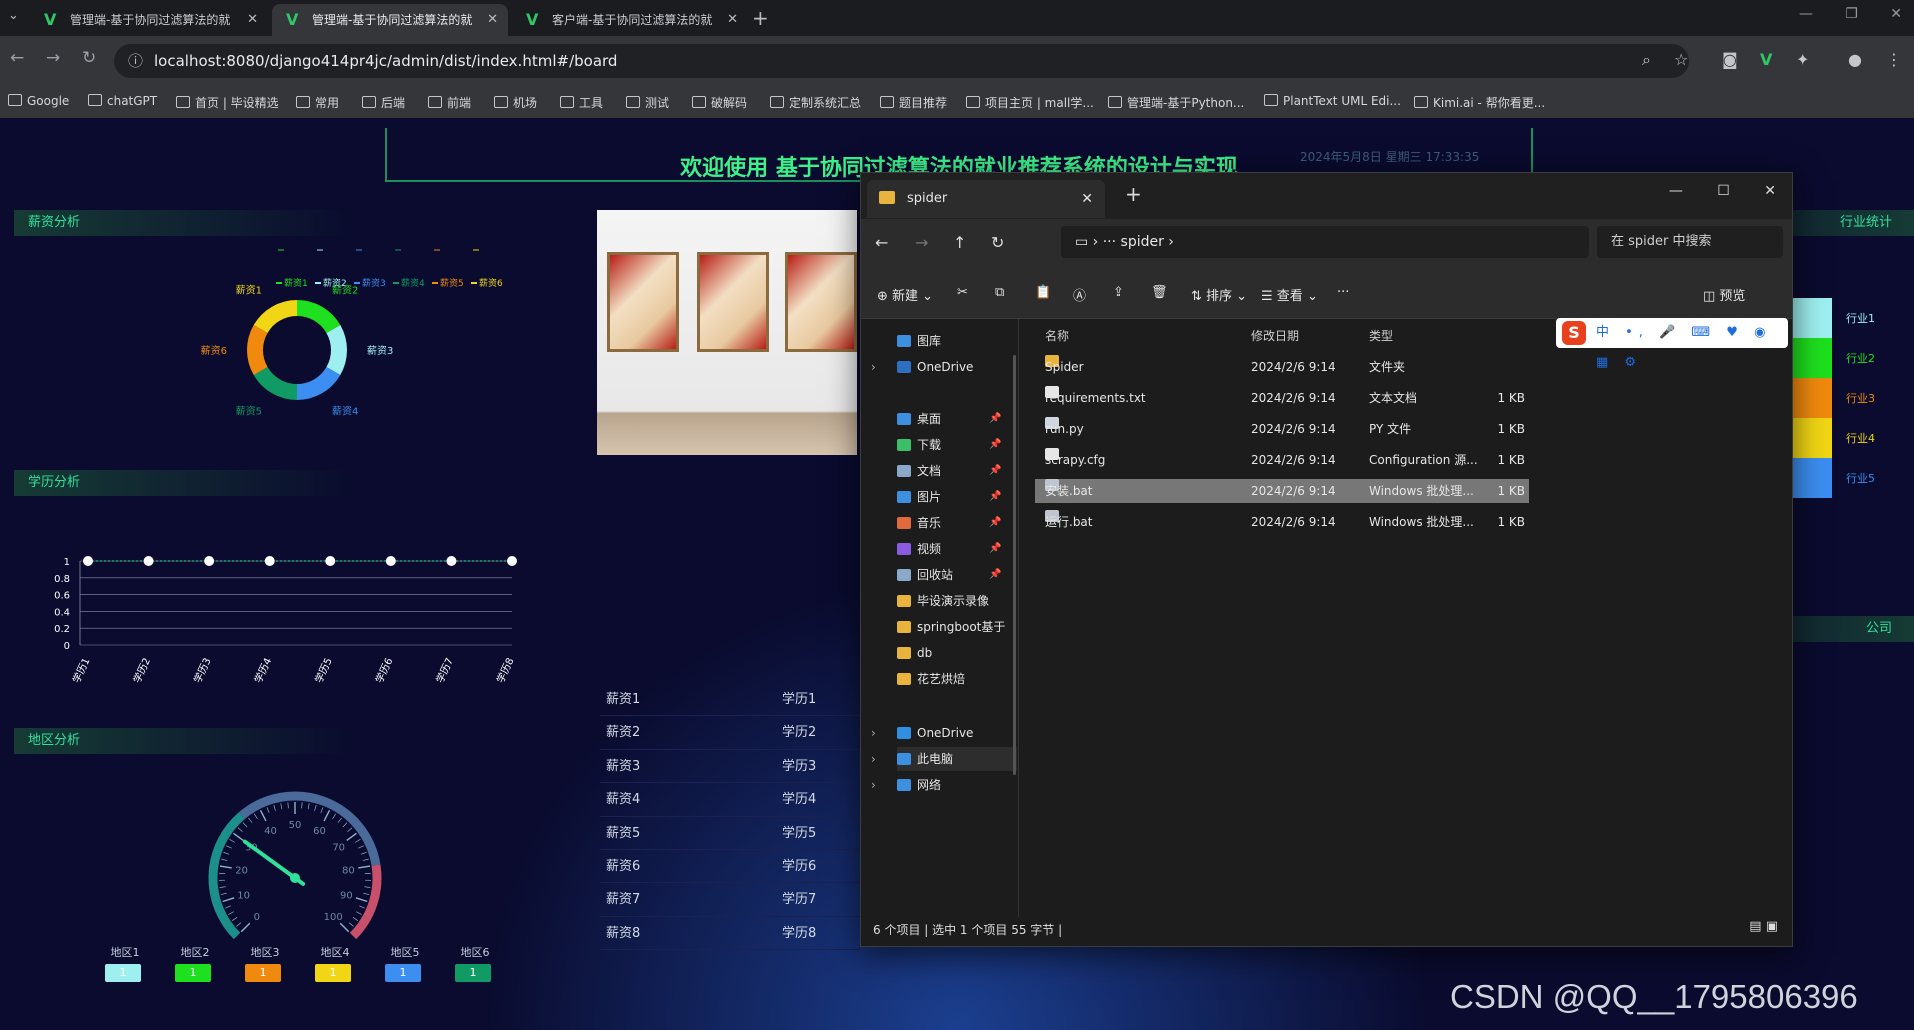 The height and width of the screenshot is (1030, 1914). What do you see at coordinates (1282, 367) in the screenshot?
I see `file-row: Spider 2024/2/6 9:14 文件夹` at bounding box center [1282, 367].